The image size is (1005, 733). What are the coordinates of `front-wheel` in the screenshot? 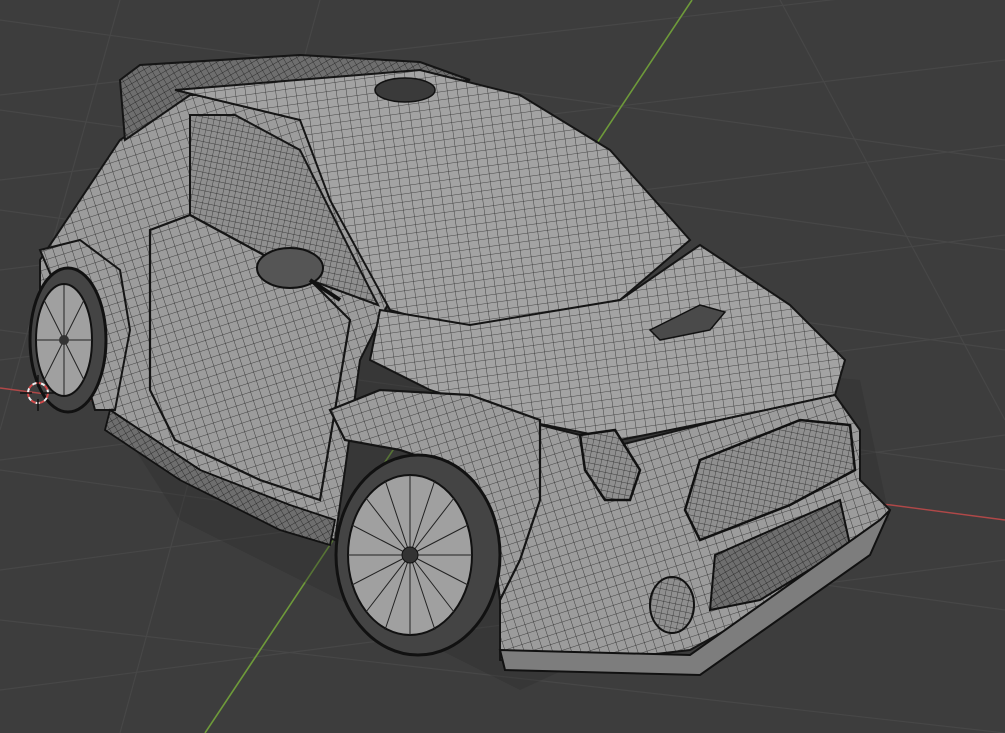 It's located at (418, 555).